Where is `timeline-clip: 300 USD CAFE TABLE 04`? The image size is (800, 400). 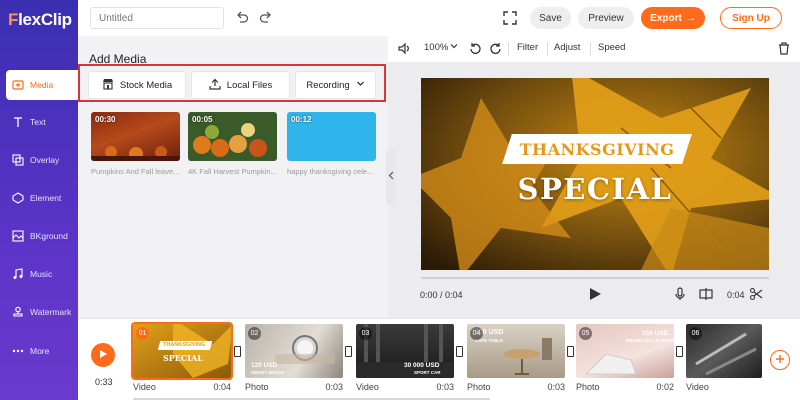 timeline-clip: 300 USD CAFE TABLE 04 is located at coordinates (516, 351).